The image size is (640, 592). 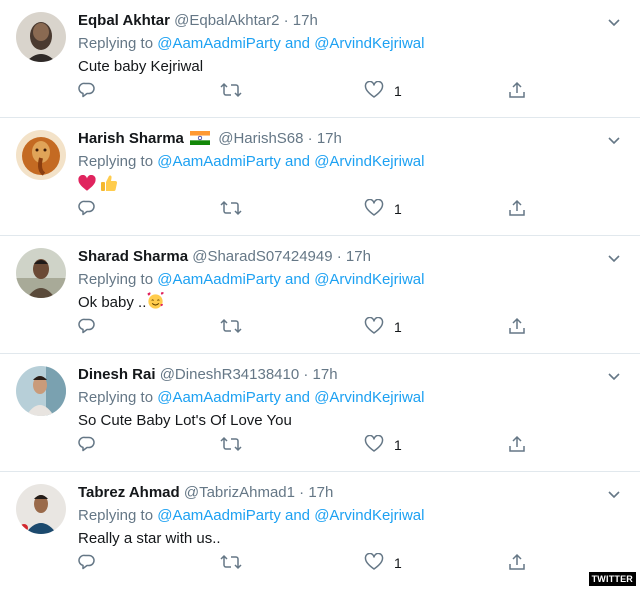 What do you see at coordinates (262, 256) in the screenshot?
I see `user-handle: @SharadS07424949` at bounding box center [262, 256].